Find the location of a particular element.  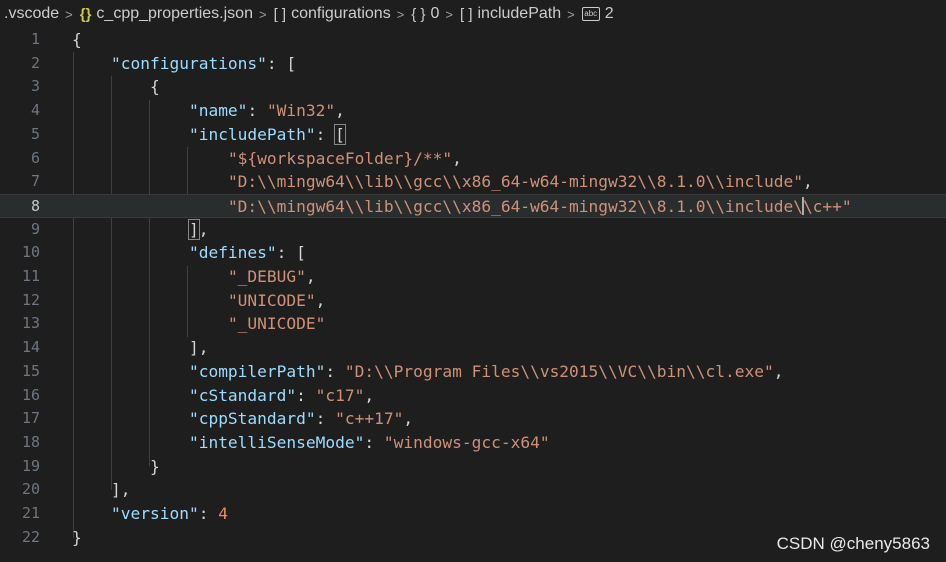

json-string: "_UNICODE" is located at coordinates (276, 324).